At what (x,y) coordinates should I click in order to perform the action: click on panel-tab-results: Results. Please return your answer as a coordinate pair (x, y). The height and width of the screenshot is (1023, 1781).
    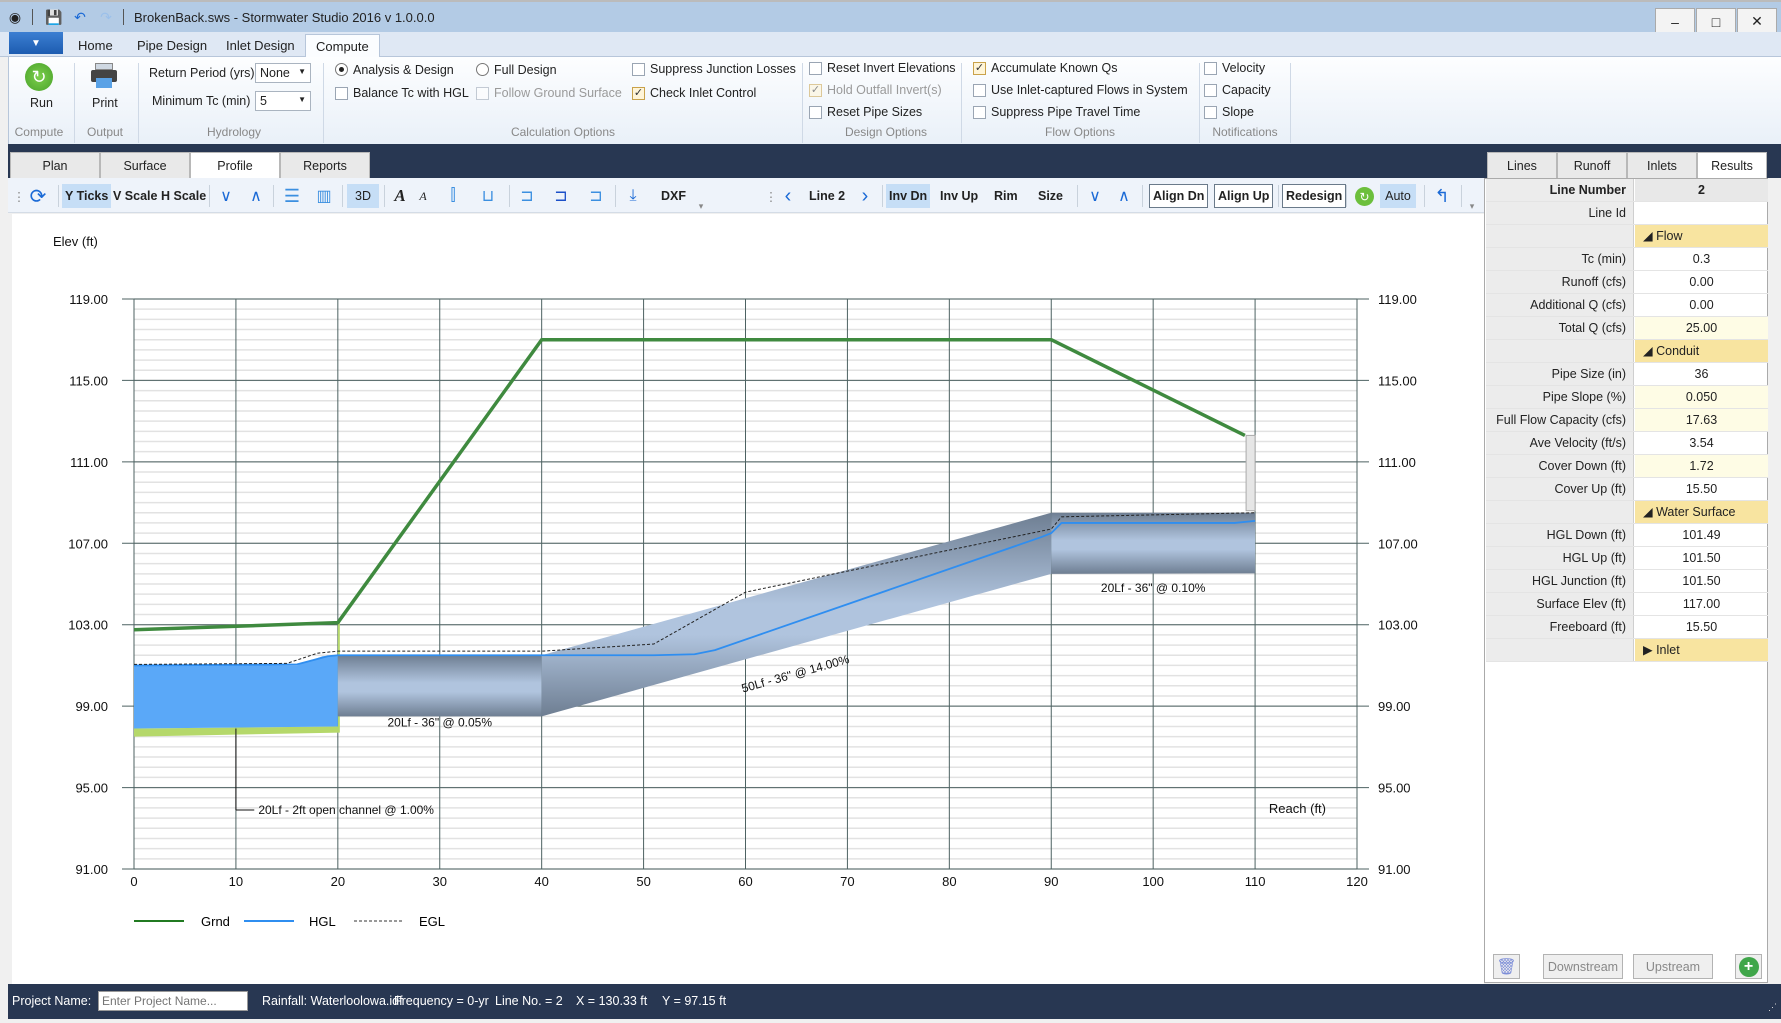
    Looking at the image, I should click on (1732, 165).